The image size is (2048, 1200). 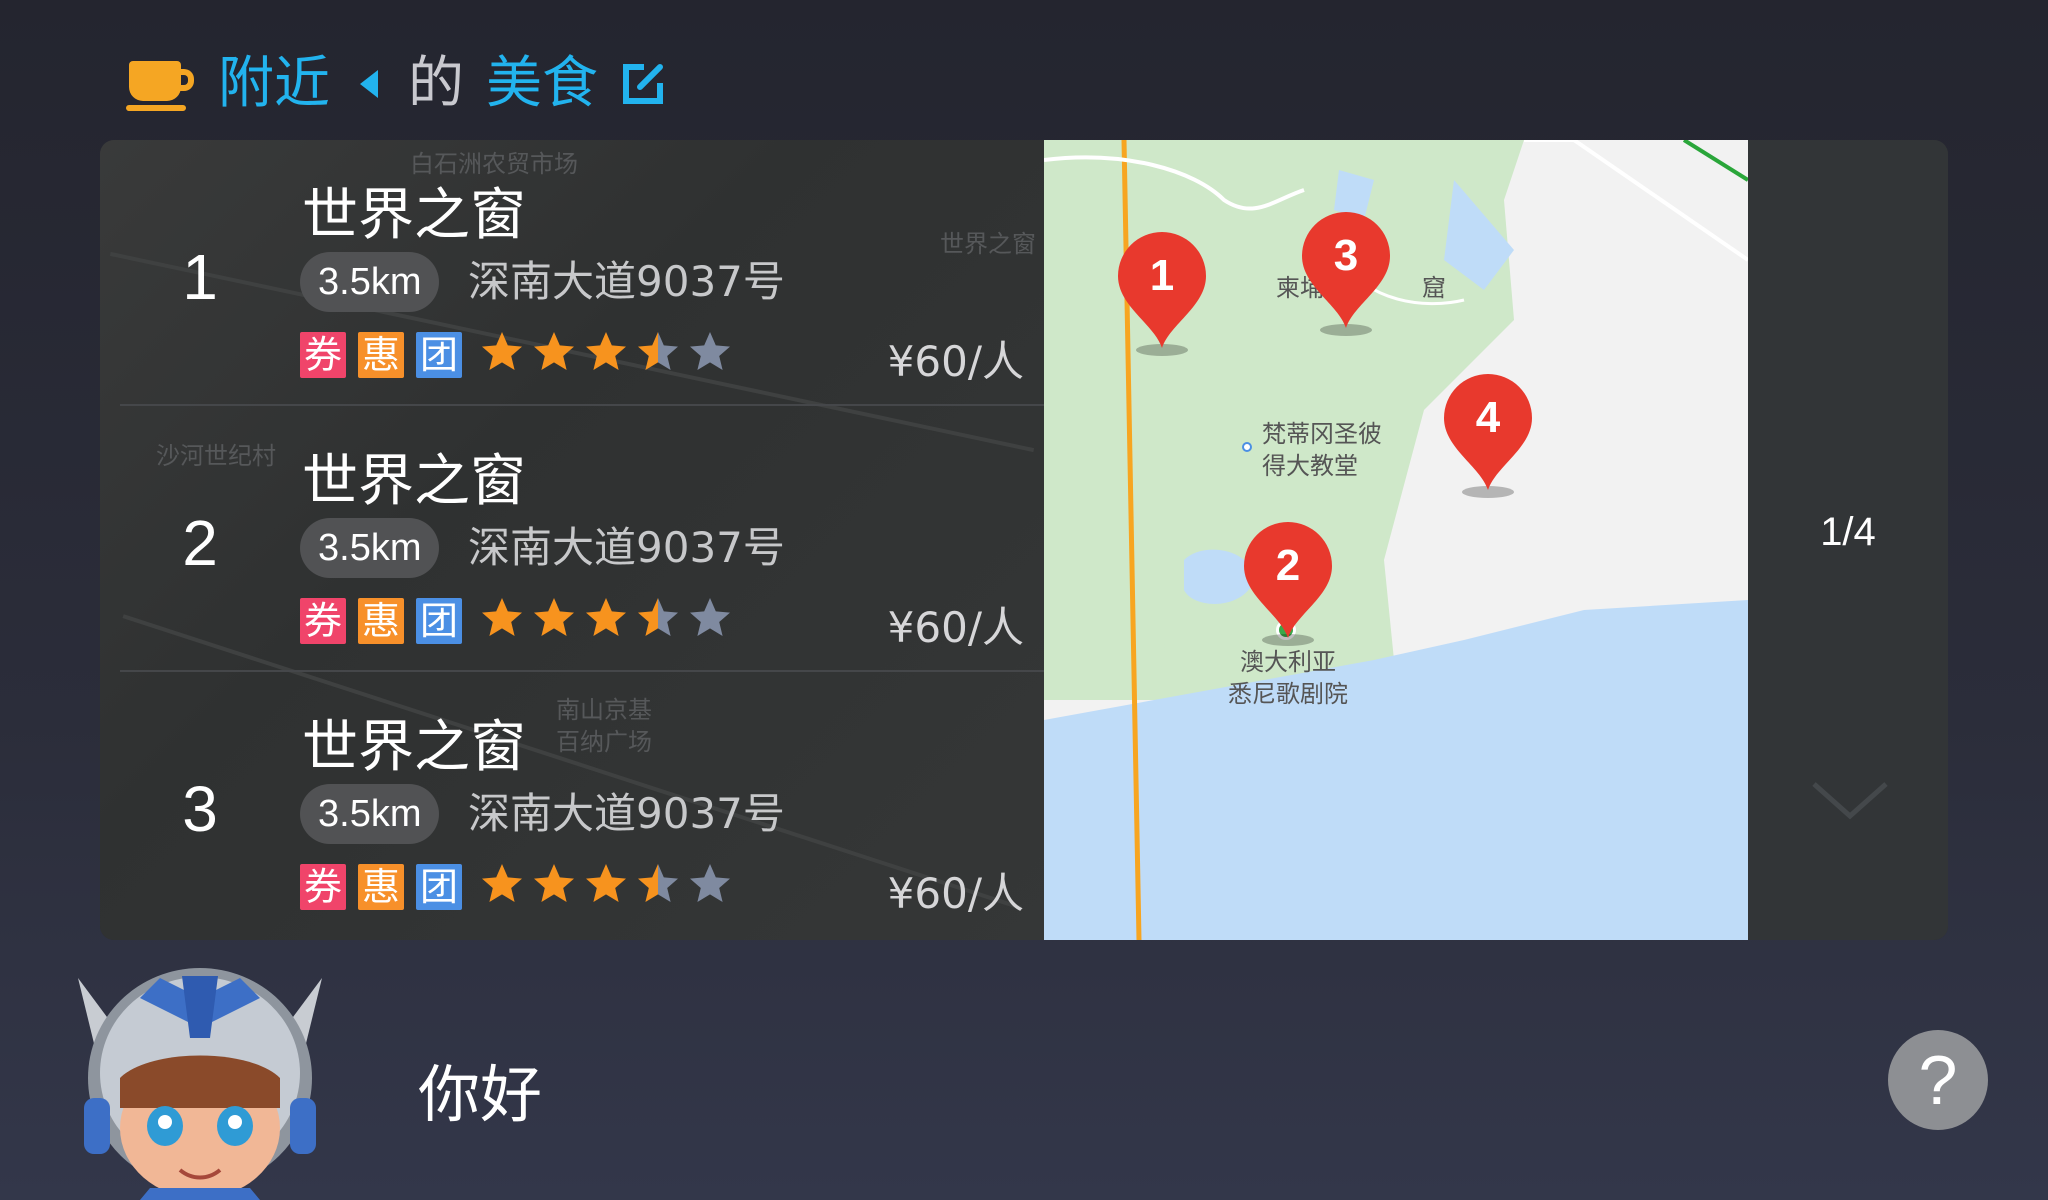 I want to click on map-pin-3: 3, so click(x=1346, y=273).